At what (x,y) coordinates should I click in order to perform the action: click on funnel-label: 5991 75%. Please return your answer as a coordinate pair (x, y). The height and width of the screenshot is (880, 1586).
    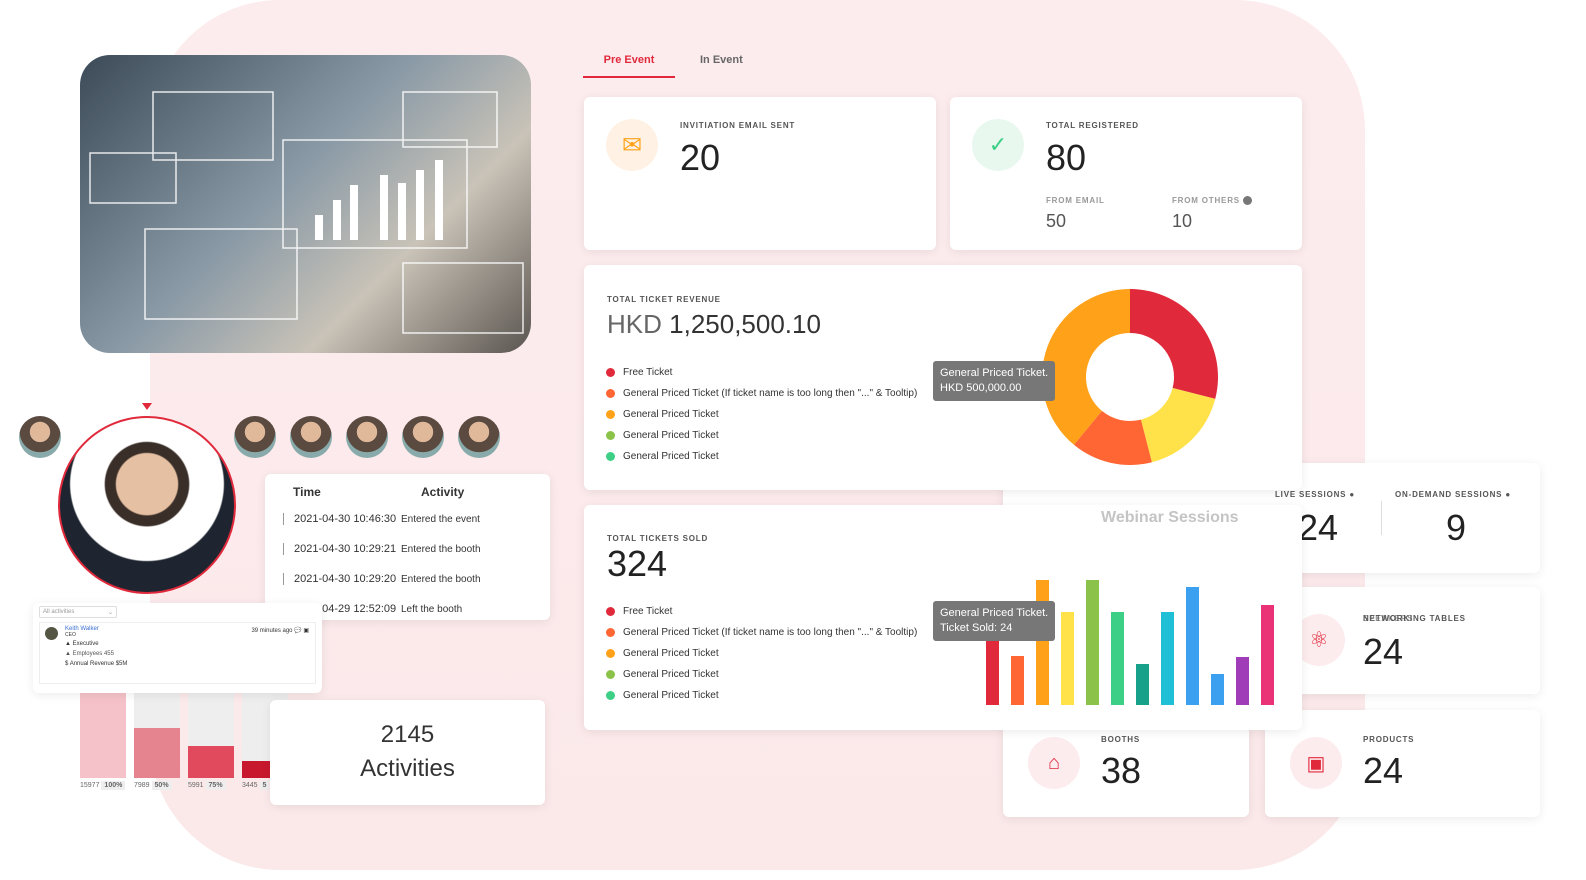
    Looking at the image, I should click on (207, 785).